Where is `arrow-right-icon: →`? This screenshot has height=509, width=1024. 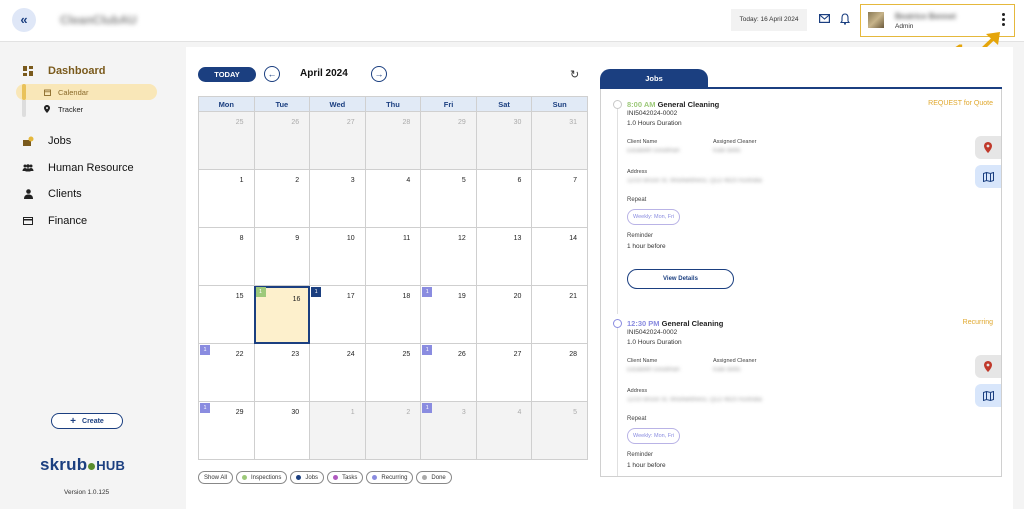 arrow-right-icon: → is located at coordinates (379, 74).